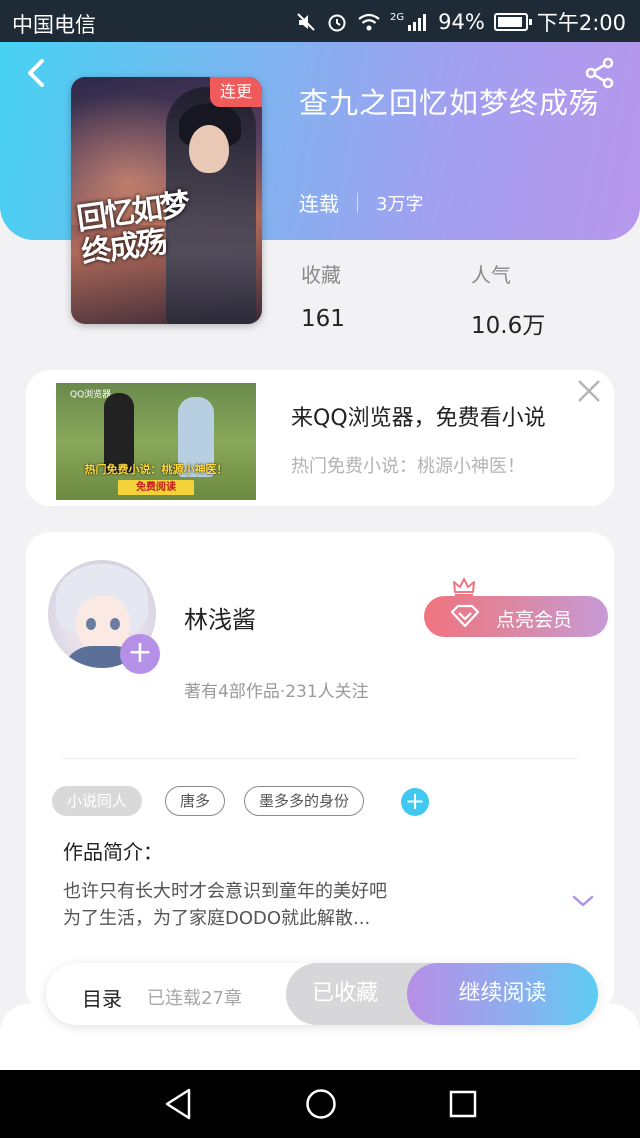 The height and width of the screenshot is (1138, 640). Describe the element at coordinates (369, 22) in the screenshot. I see `wifi-icon` at that location.